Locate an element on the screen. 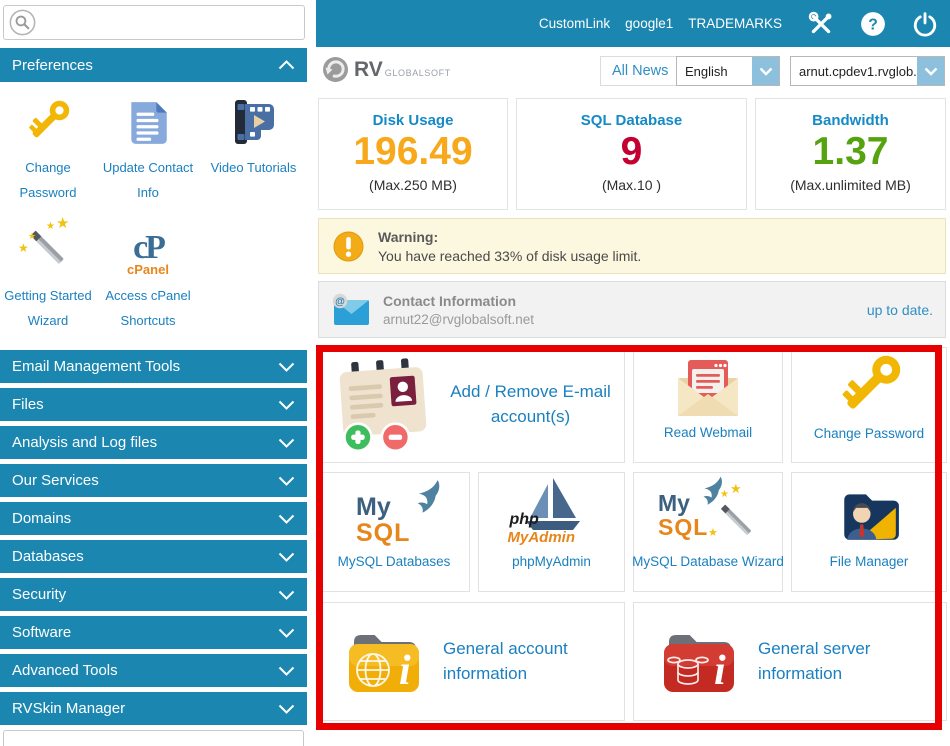 The width and height of the screenshot is (950, 746). sidebar-item-software: Software is located at coordinates (153, 632).